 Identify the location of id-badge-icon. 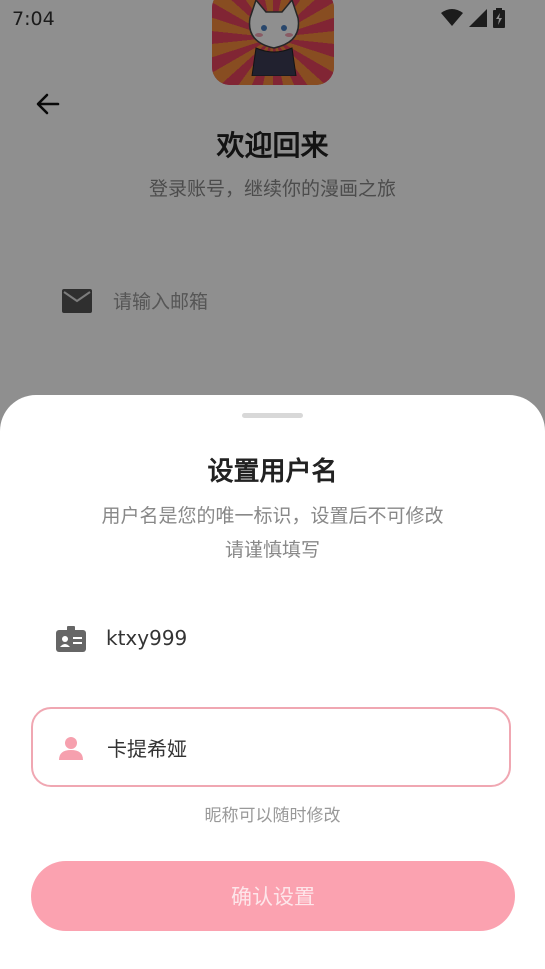
(71, 639).